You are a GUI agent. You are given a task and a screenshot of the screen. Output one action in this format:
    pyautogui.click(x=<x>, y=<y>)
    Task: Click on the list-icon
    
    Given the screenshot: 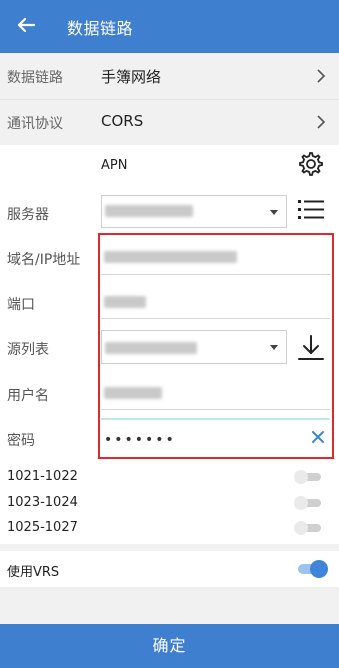 What is the action you would take?
    pyautogui.click(x=311, y=210)
    